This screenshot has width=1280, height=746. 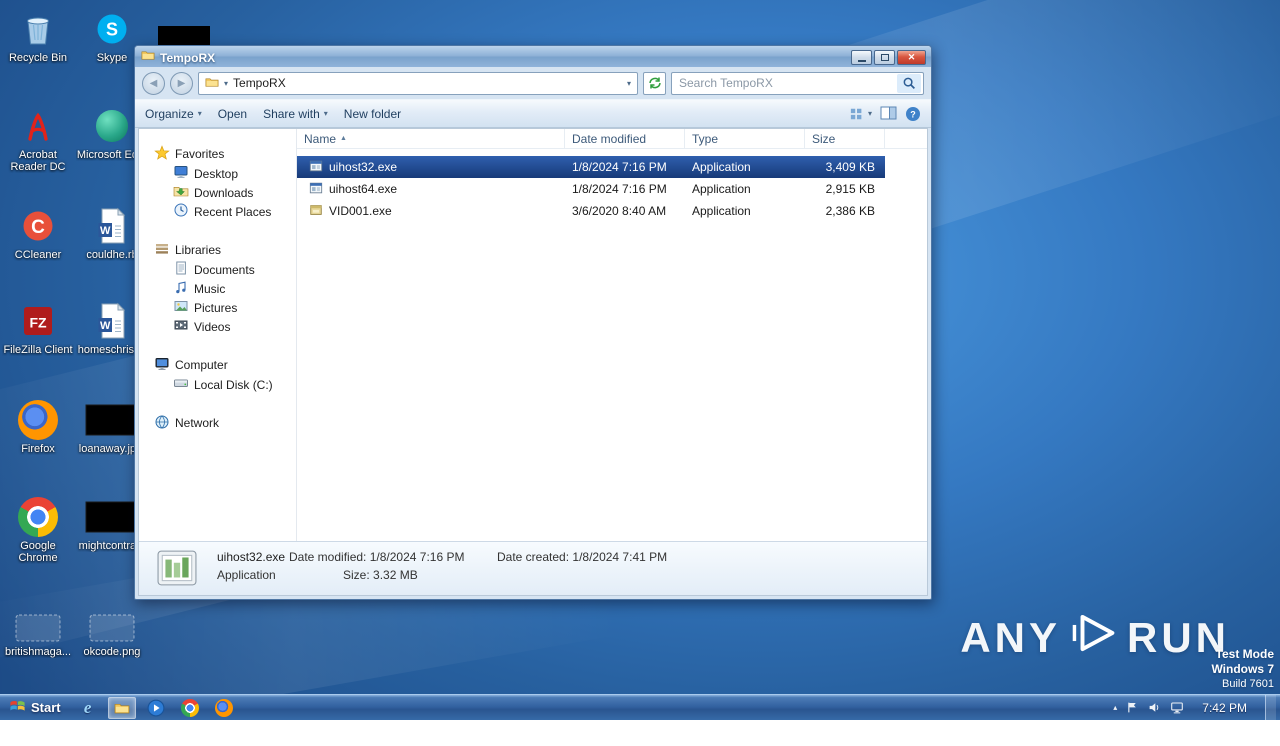 I want to click on sidebar-item-pictures: Pictures, so click(x=217, y=307).